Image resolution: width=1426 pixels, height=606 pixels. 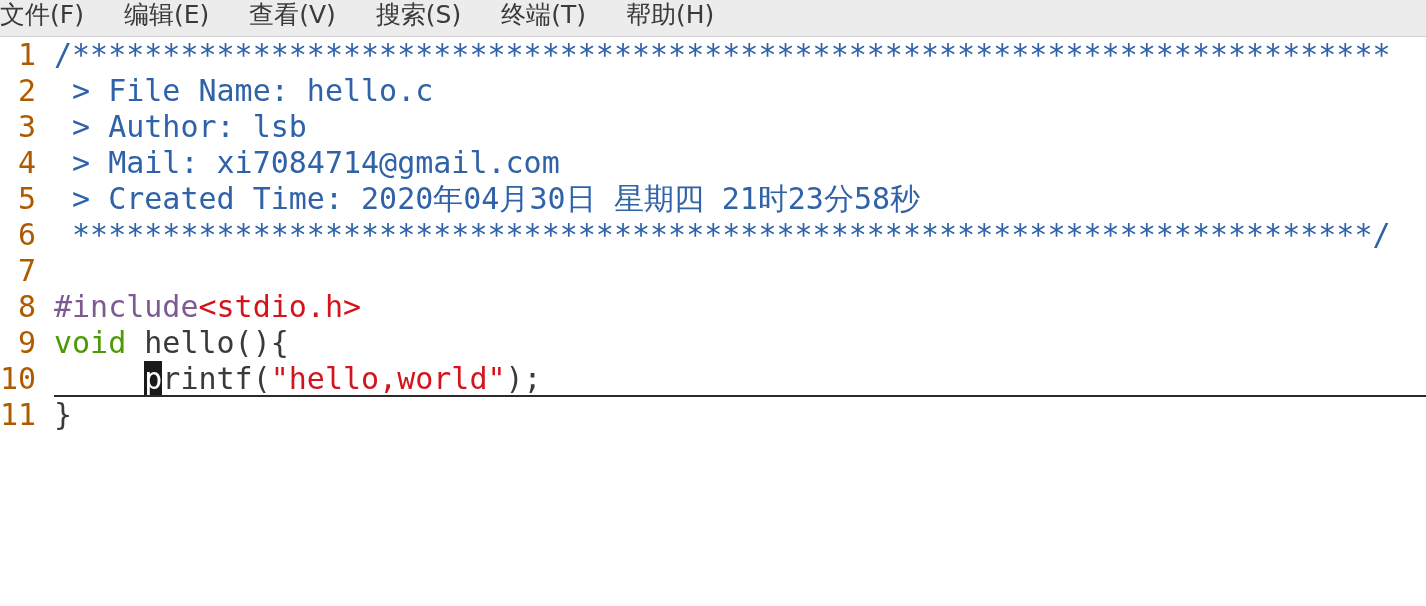 I want to click on menu-item: 帮助(H), so click(x=670, y=18).